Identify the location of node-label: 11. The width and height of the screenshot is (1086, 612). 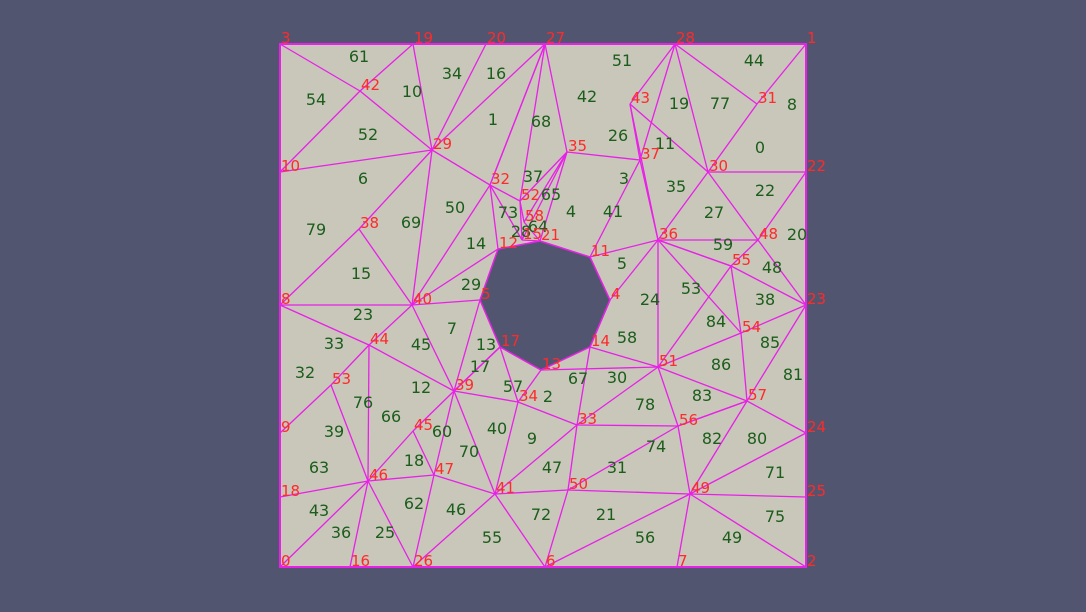
(600, 251).